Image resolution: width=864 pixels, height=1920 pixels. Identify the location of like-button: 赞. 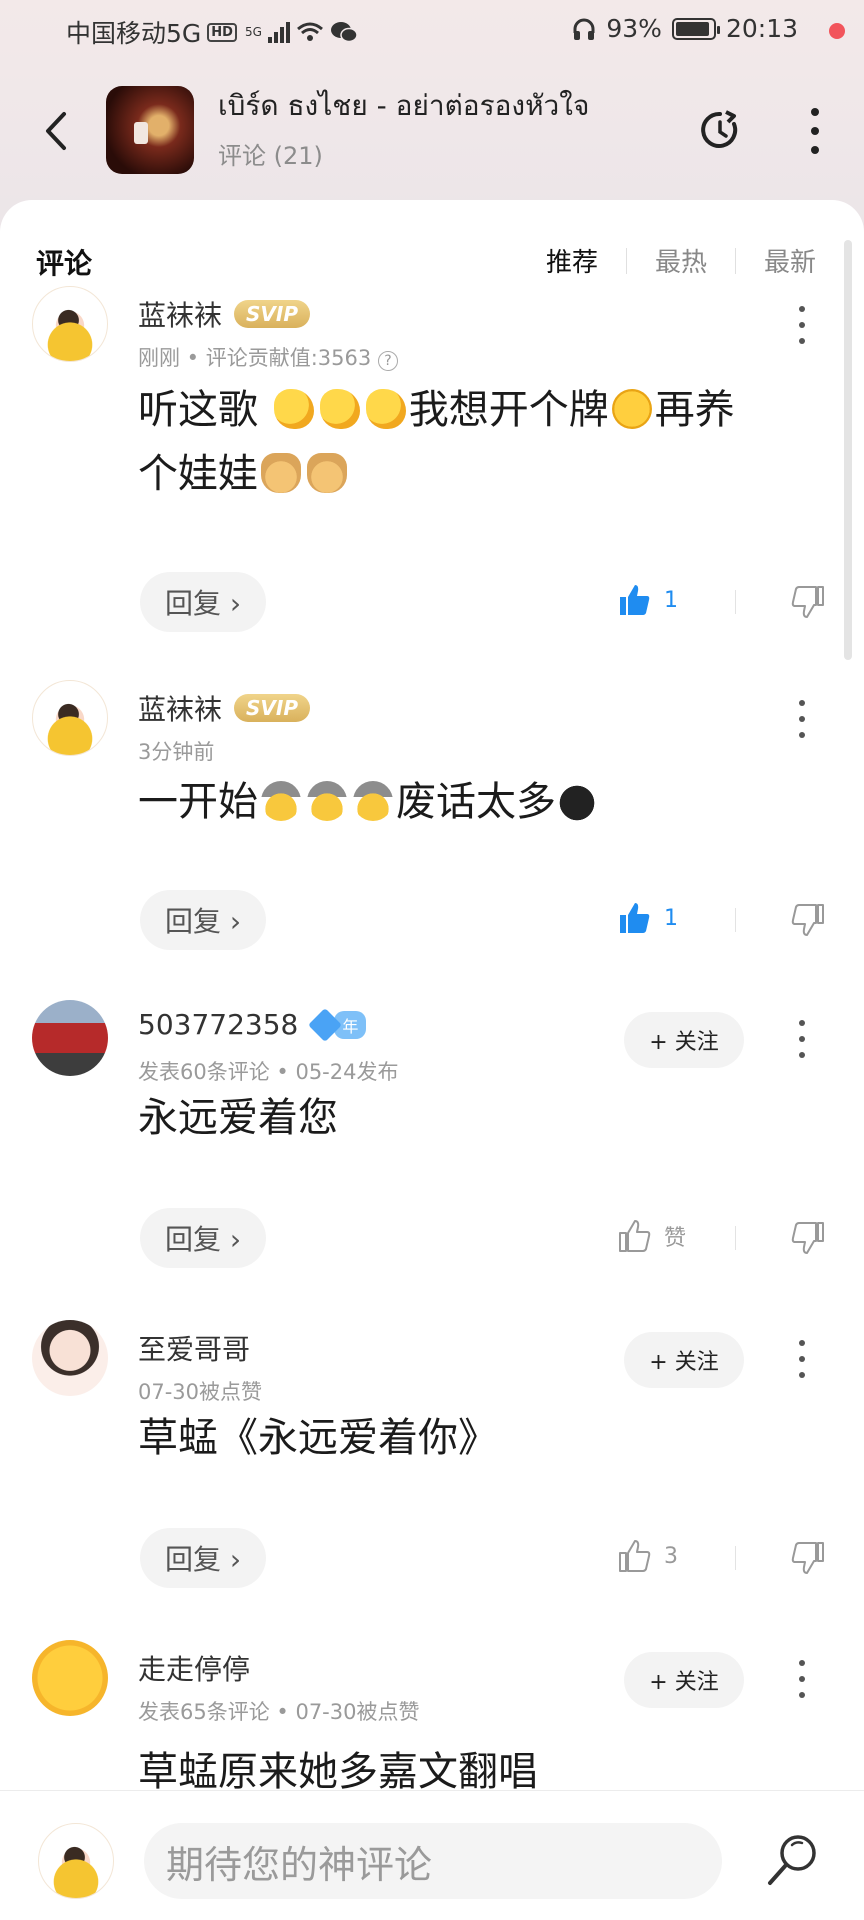
(651, 1236).